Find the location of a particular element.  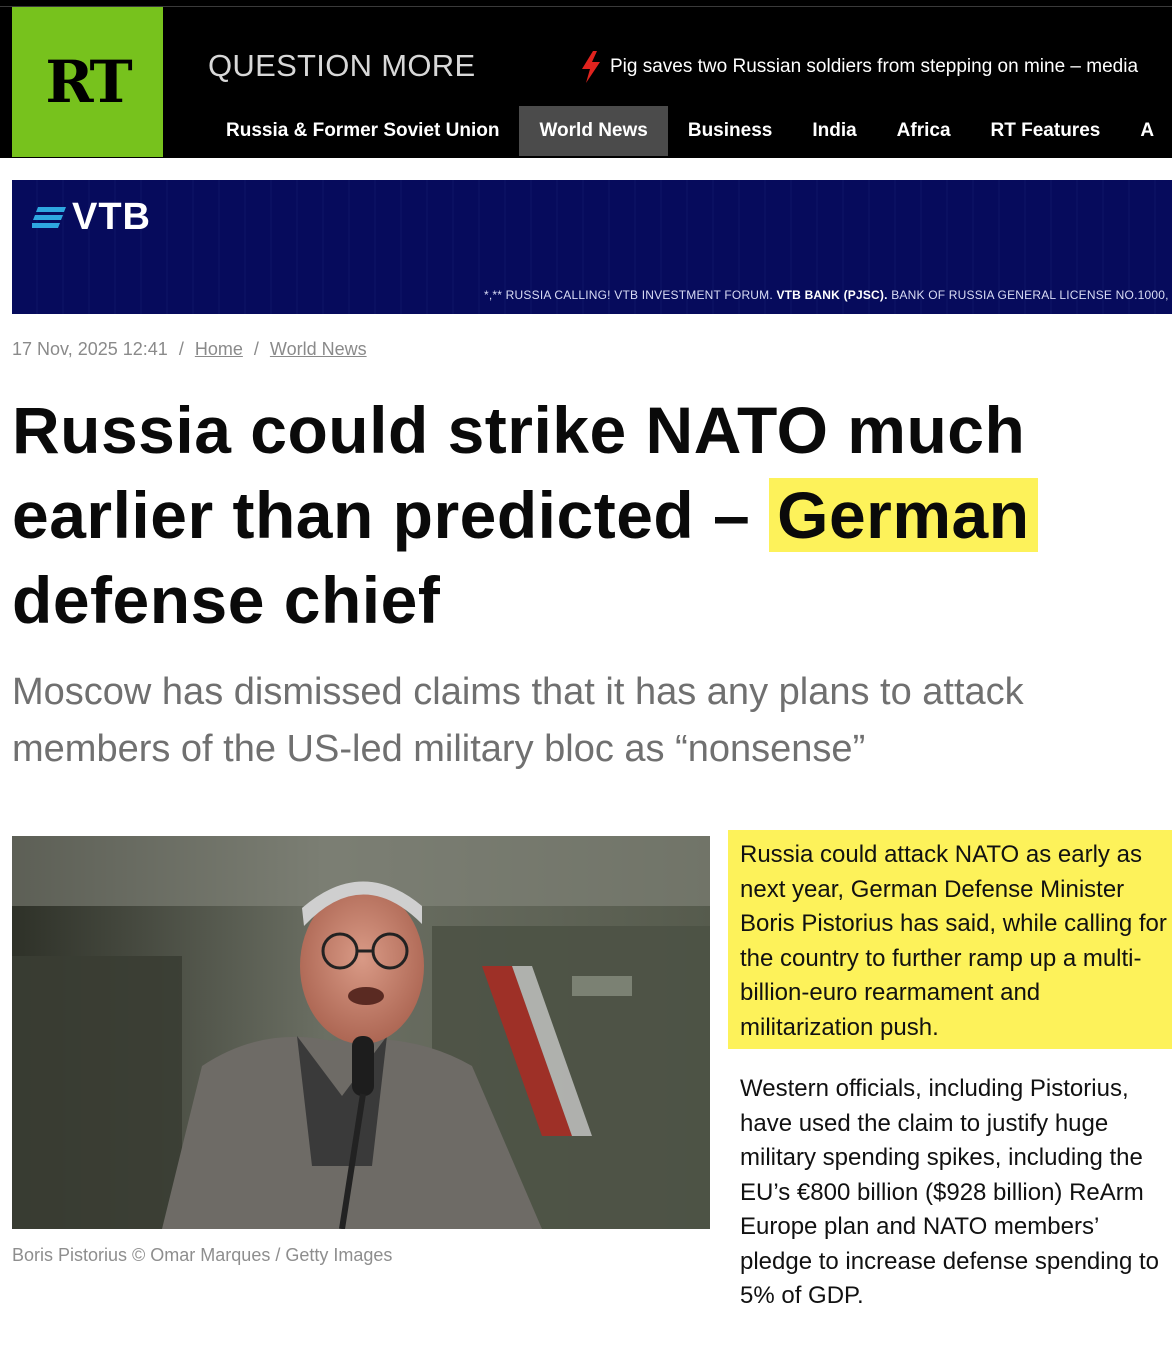

logo-text: RT is located at coordinates (88, 82).